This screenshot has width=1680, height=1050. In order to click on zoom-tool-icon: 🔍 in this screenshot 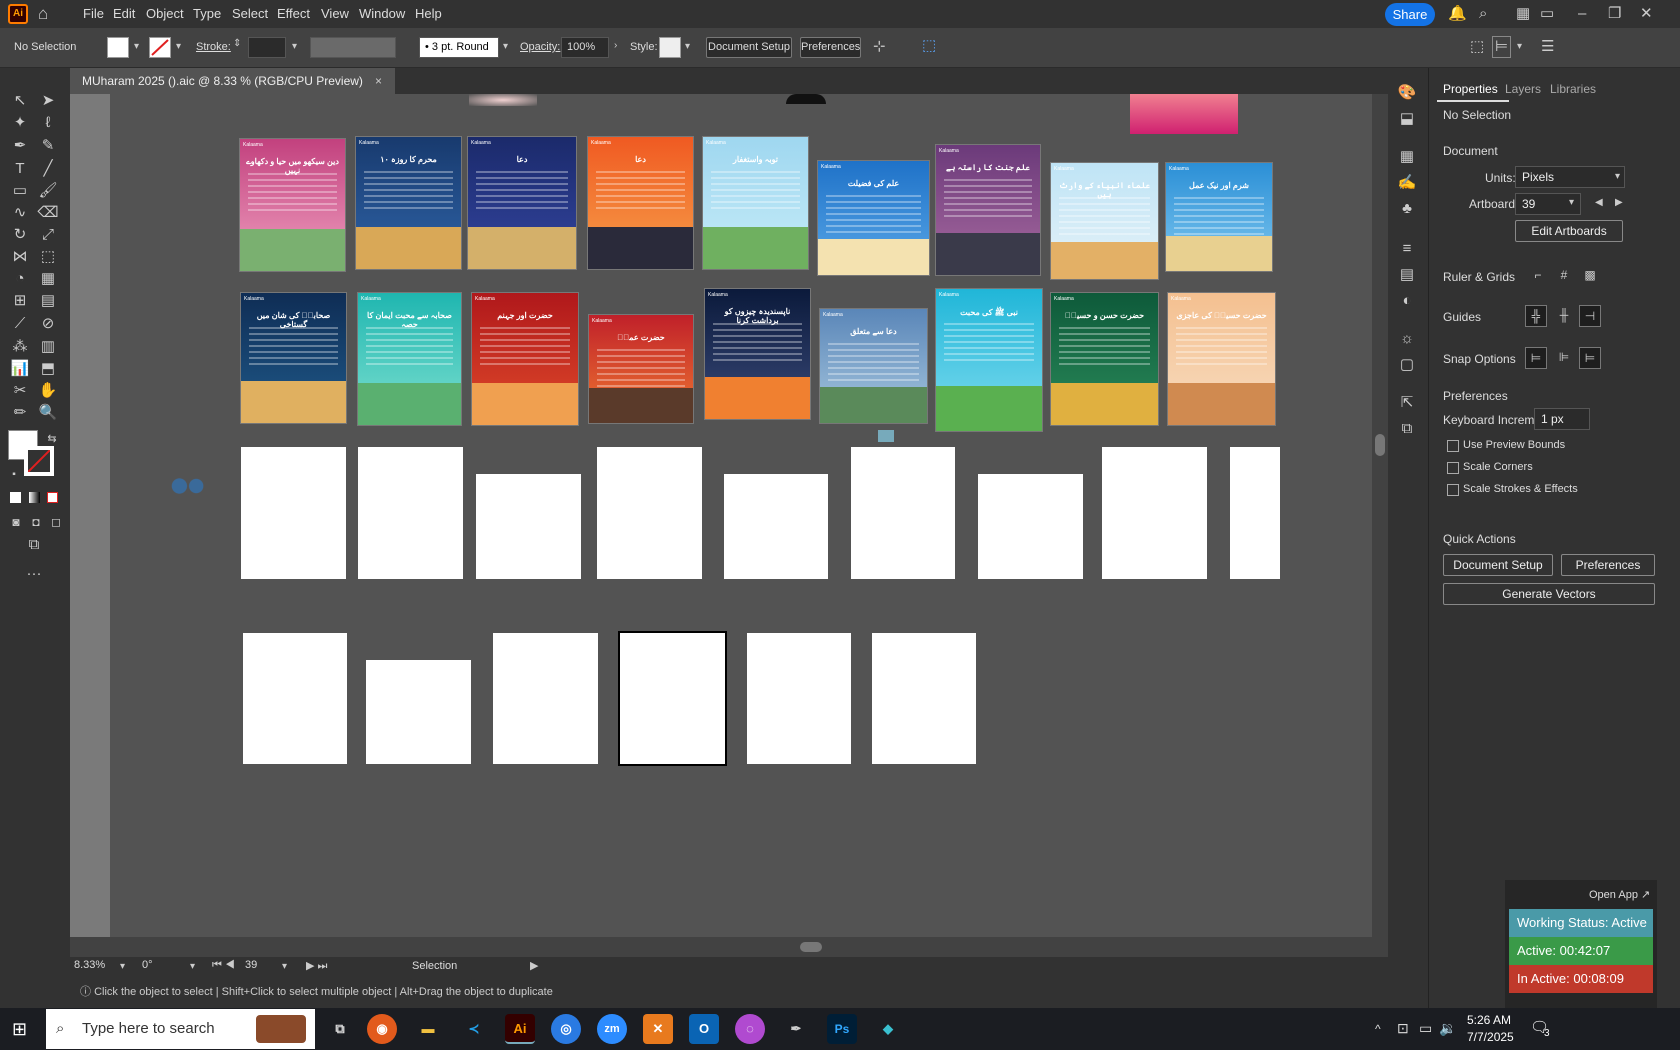, I will do `click(48, 413)`.